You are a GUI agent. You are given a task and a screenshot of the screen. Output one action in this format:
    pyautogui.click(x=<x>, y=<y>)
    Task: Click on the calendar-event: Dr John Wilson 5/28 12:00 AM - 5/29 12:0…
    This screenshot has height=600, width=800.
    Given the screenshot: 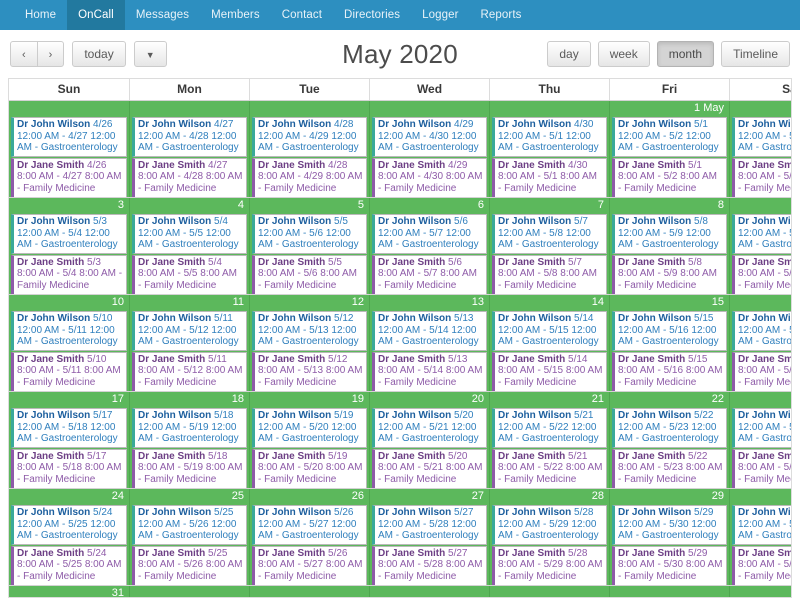 What is the action you would take?
    pyautogui.click(x=549, y=525)
    